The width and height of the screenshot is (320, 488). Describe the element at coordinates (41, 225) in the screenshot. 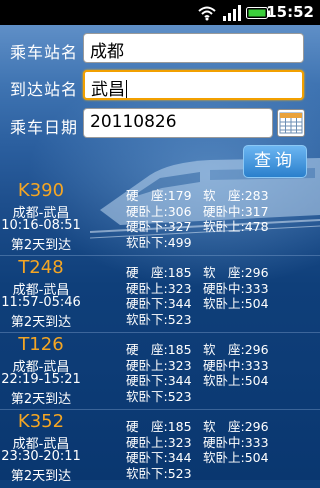

I see `train-time: 10:16-08:51` at that location.